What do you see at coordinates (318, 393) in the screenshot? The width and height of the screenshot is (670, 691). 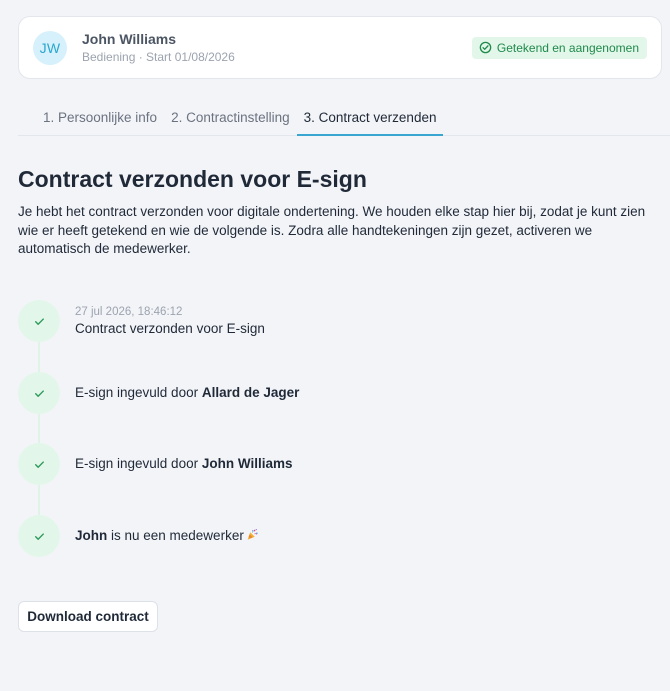 I see `timeline-item: E-sign ingevuld door Allard de Jager` at bounding box center [318, 393].